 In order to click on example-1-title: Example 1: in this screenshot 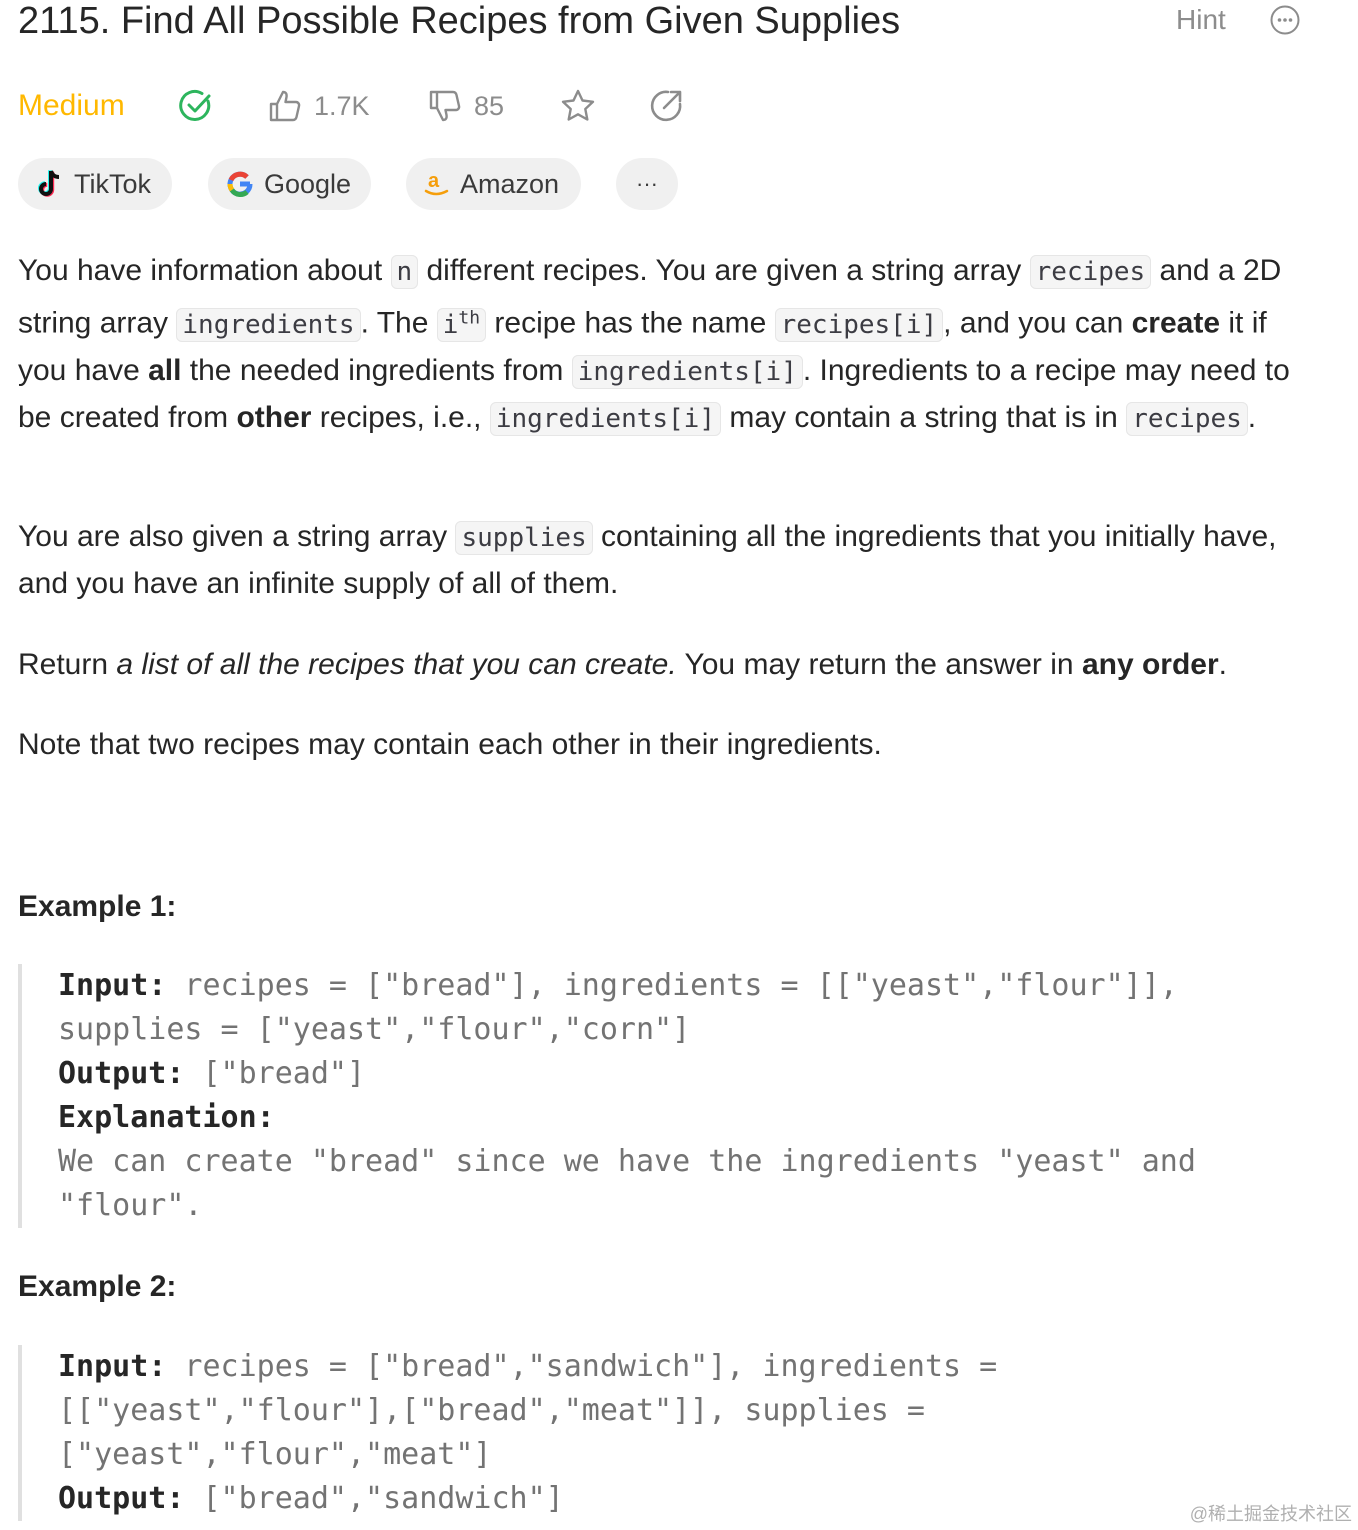, I will do `click(97, 906)`.